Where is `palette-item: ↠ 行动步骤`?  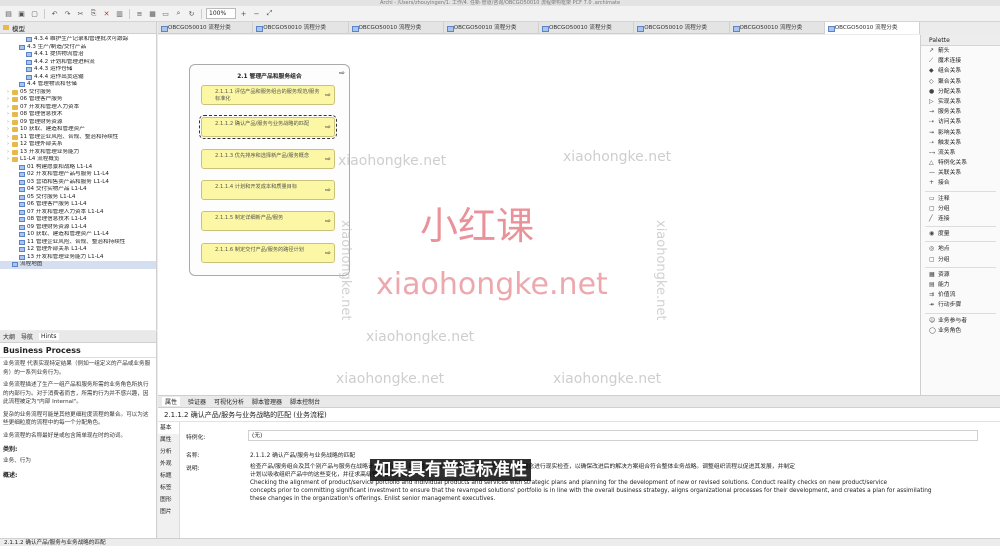
palette-item: ↠ 行动步骤 is located at coordinates (960, 305).